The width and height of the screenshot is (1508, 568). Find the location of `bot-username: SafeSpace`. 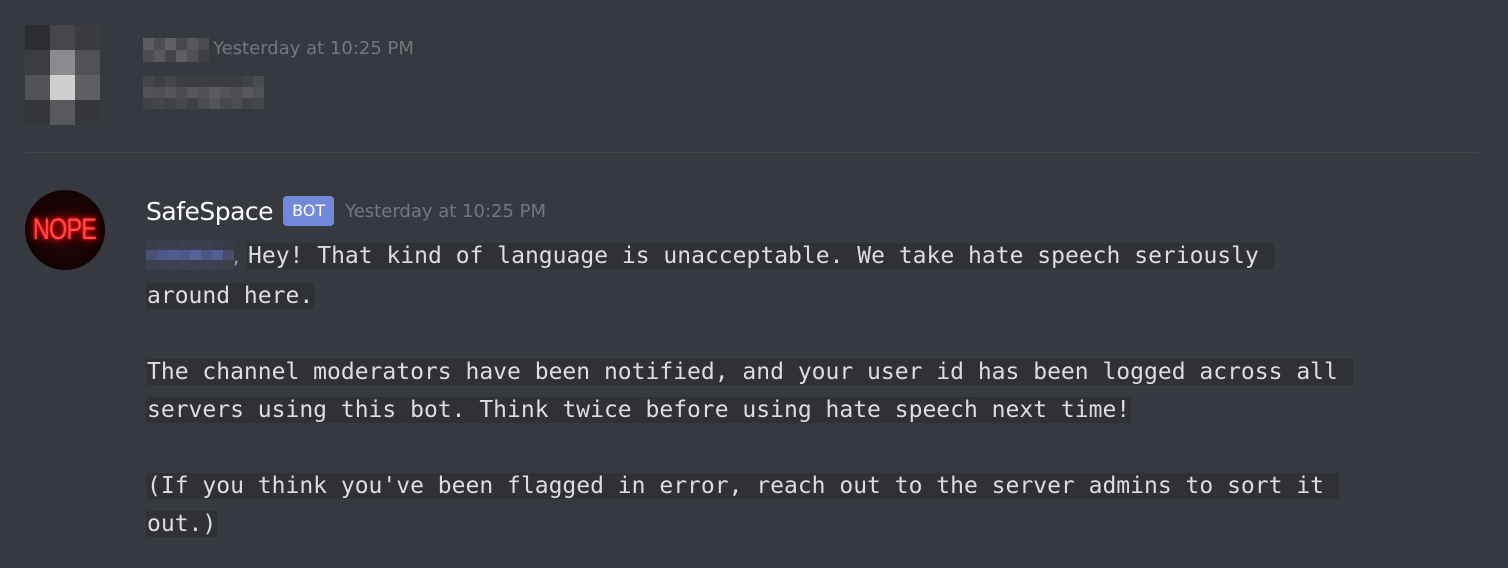

bot-username: SafeSpace is located at coordinates (210, 211).